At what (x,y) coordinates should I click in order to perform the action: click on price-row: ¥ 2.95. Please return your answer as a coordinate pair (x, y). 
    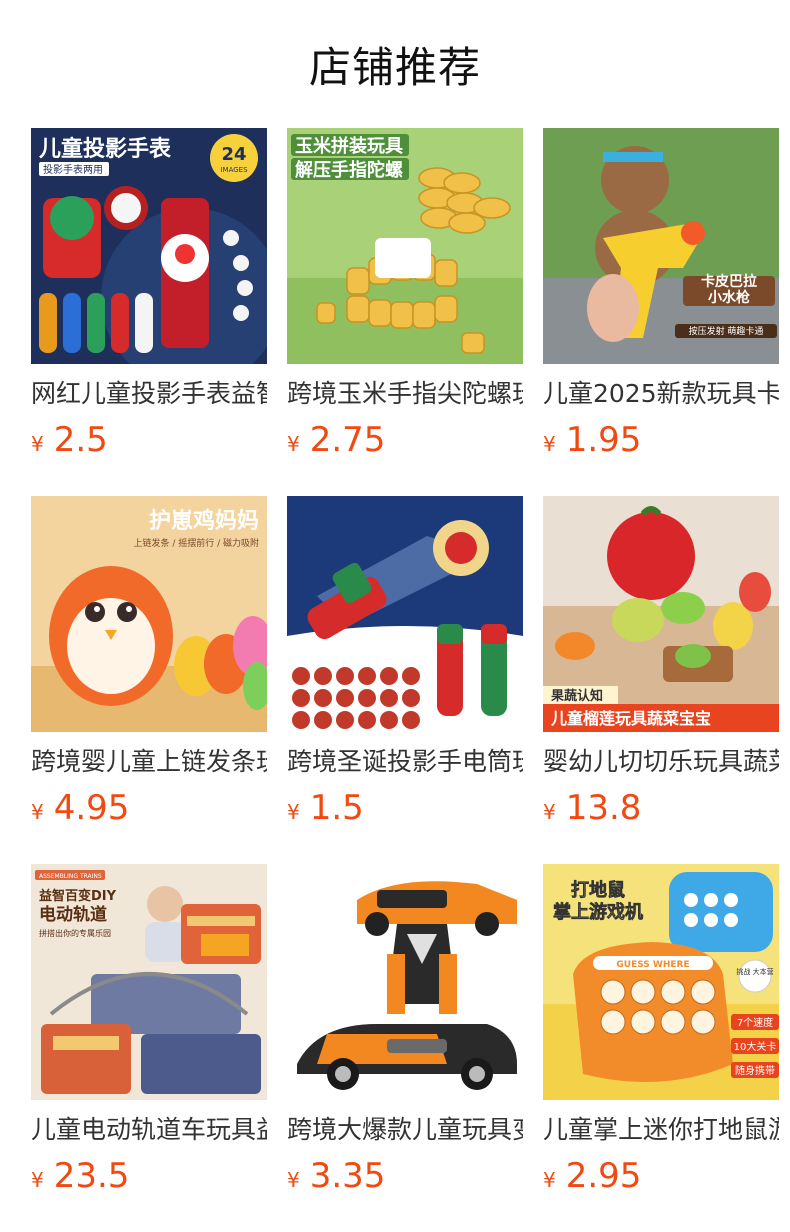
    Looking at the image, I should click on (661, 1176).